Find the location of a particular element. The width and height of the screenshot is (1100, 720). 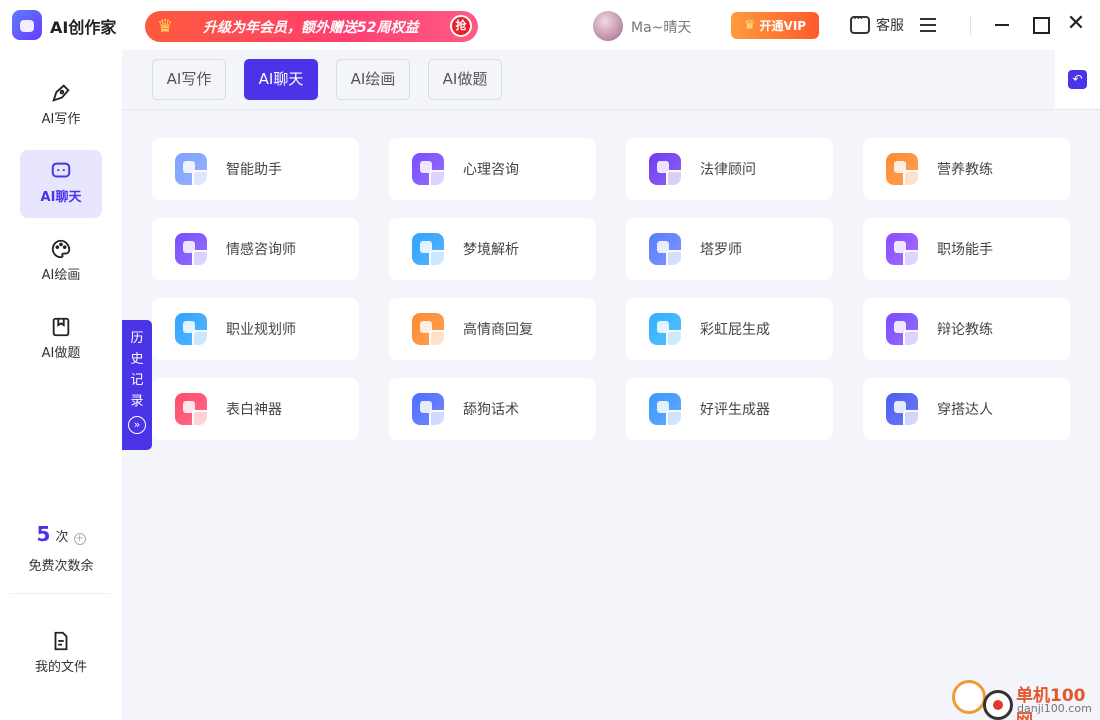

file-icon is located at coordinates (61, 641).